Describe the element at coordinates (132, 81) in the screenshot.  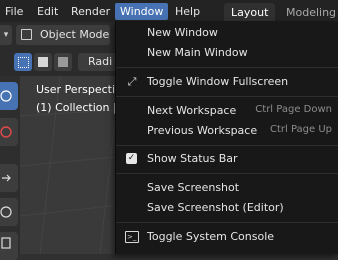
I see `fullscreen-icon: ⤢` at that location.